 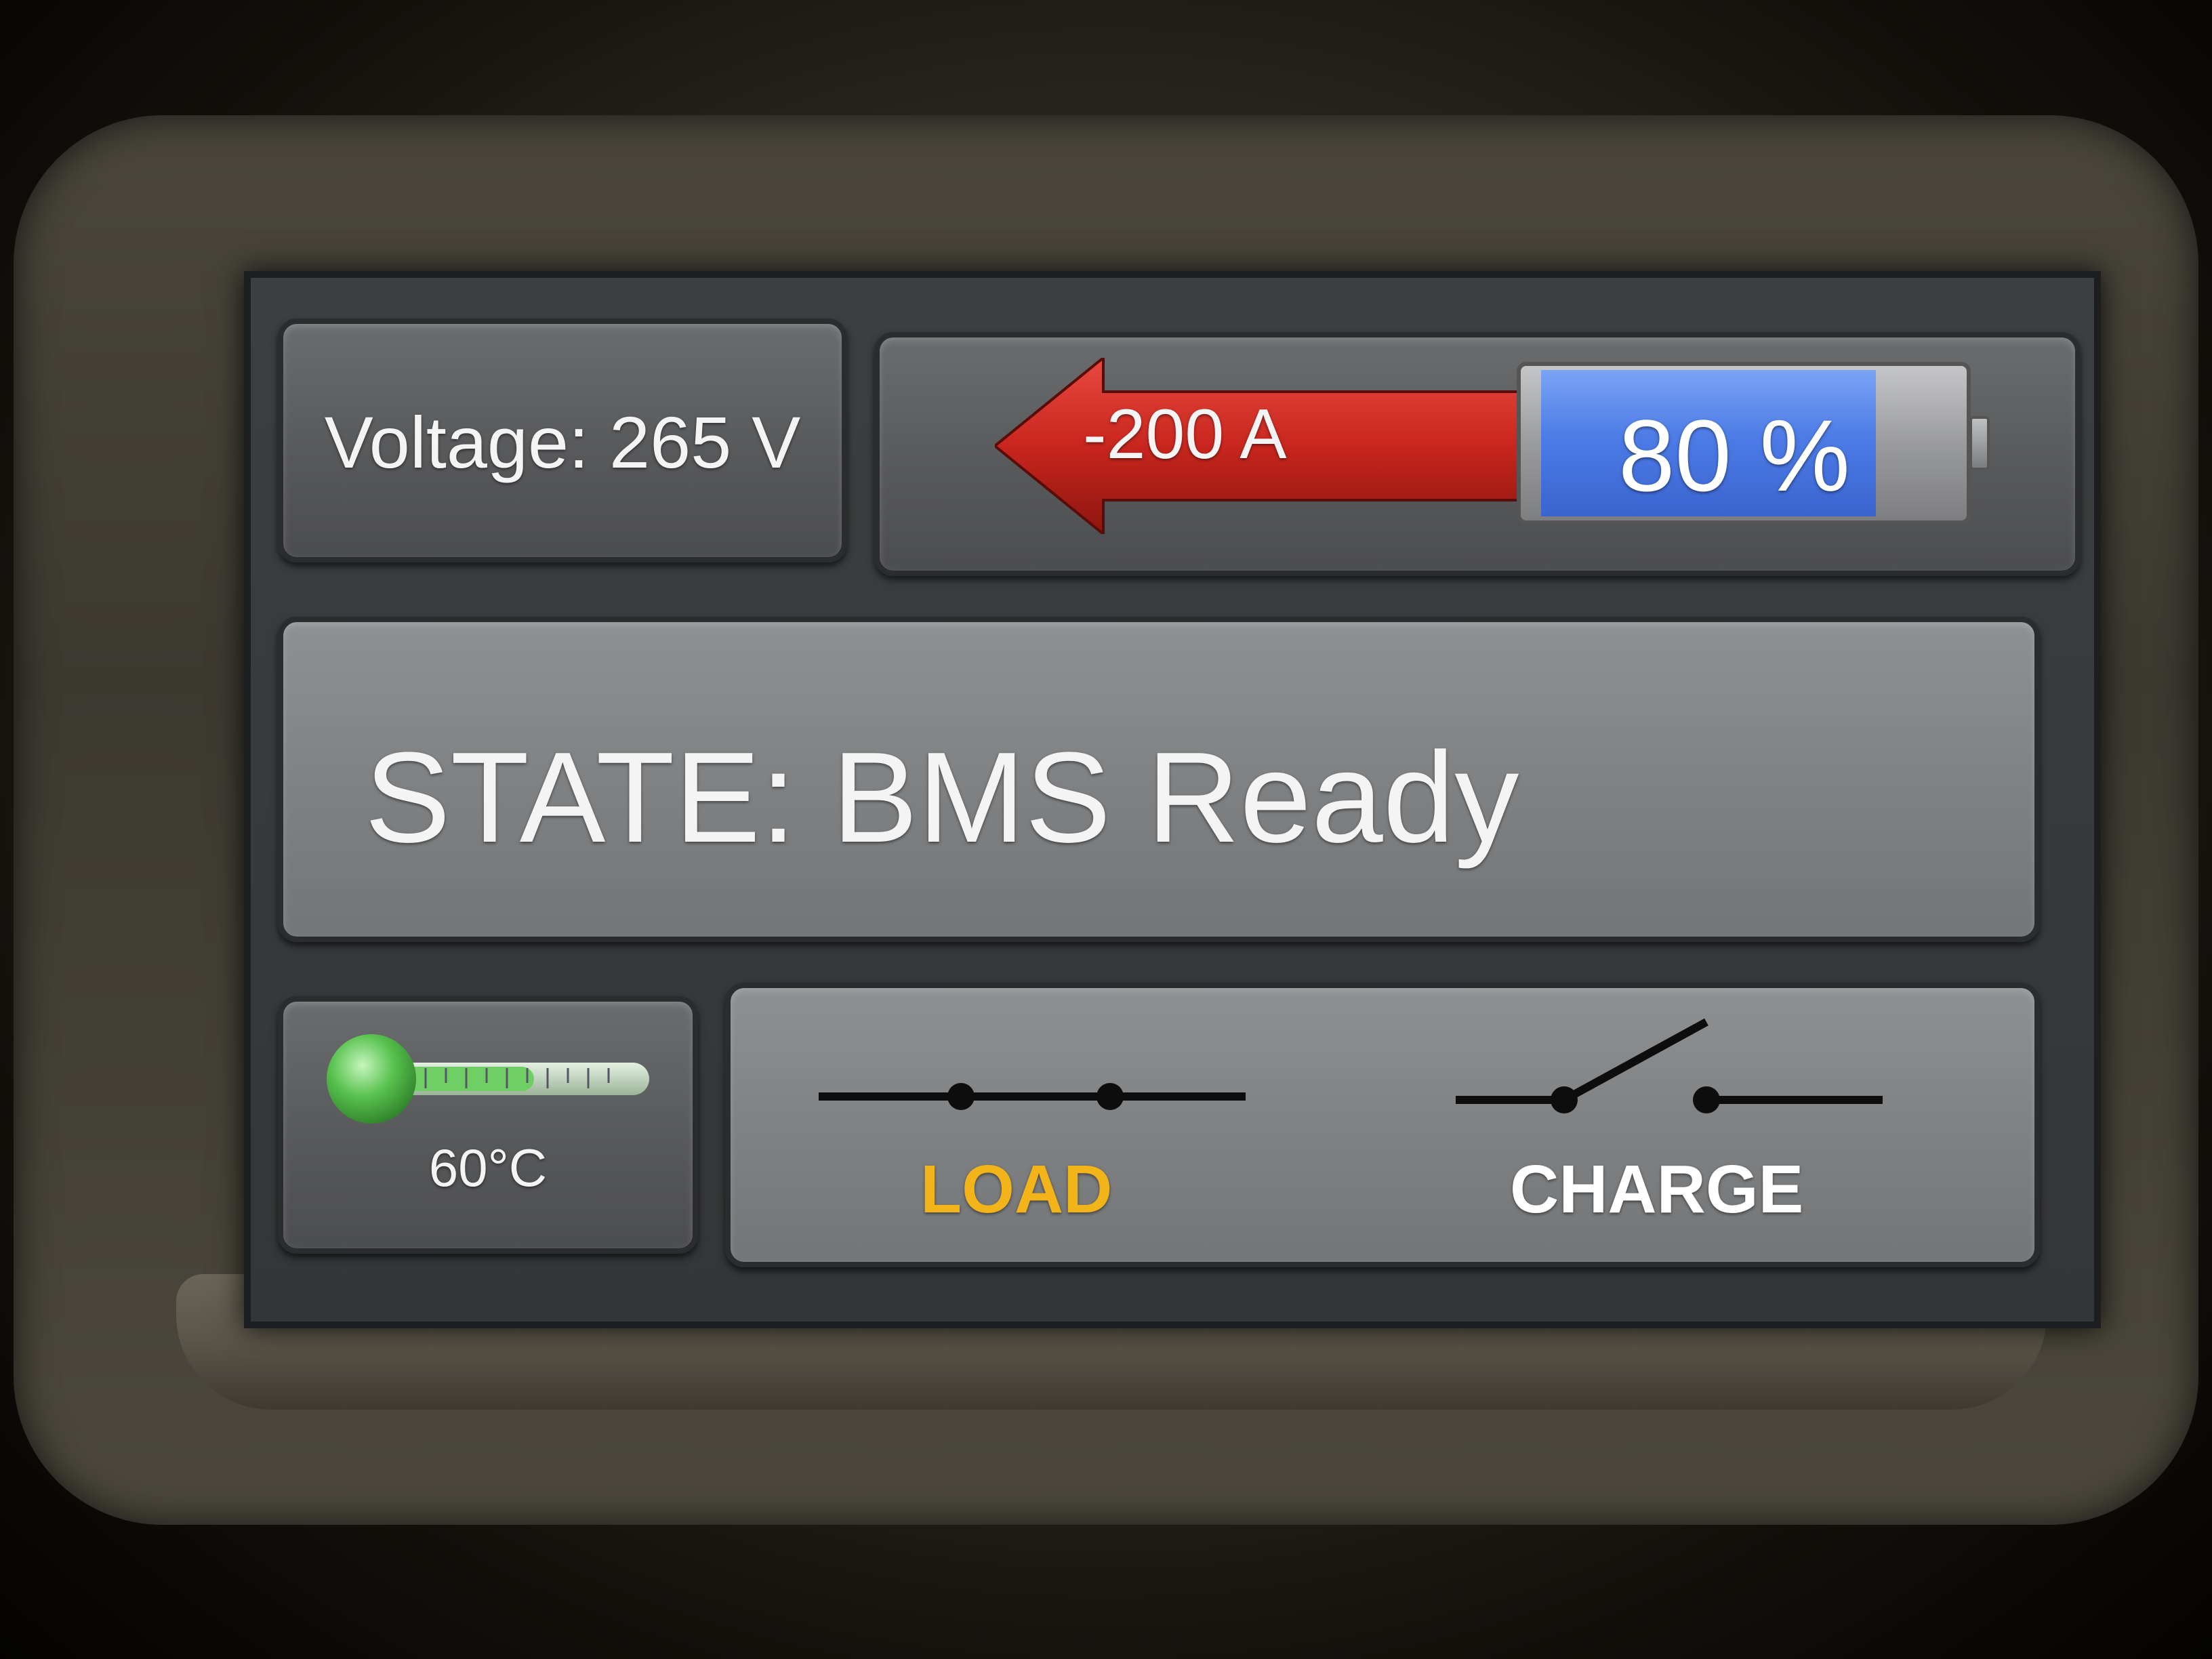 What do you see at coordinates (1016, 1190) in the screenshot?
I see `load-switch-label: LOAD` at bounding box center [1016, 1190].